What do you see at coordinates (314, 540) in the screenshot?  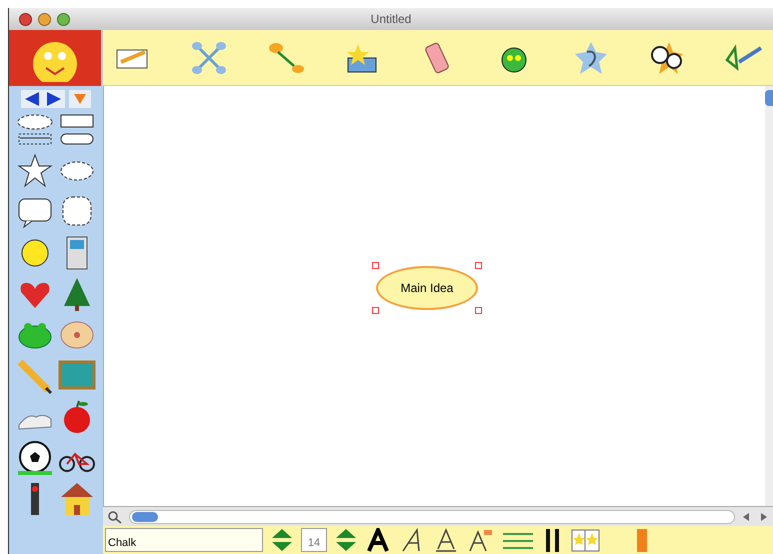 I see `font-size-field: 14` at bounding box center [314, 540].